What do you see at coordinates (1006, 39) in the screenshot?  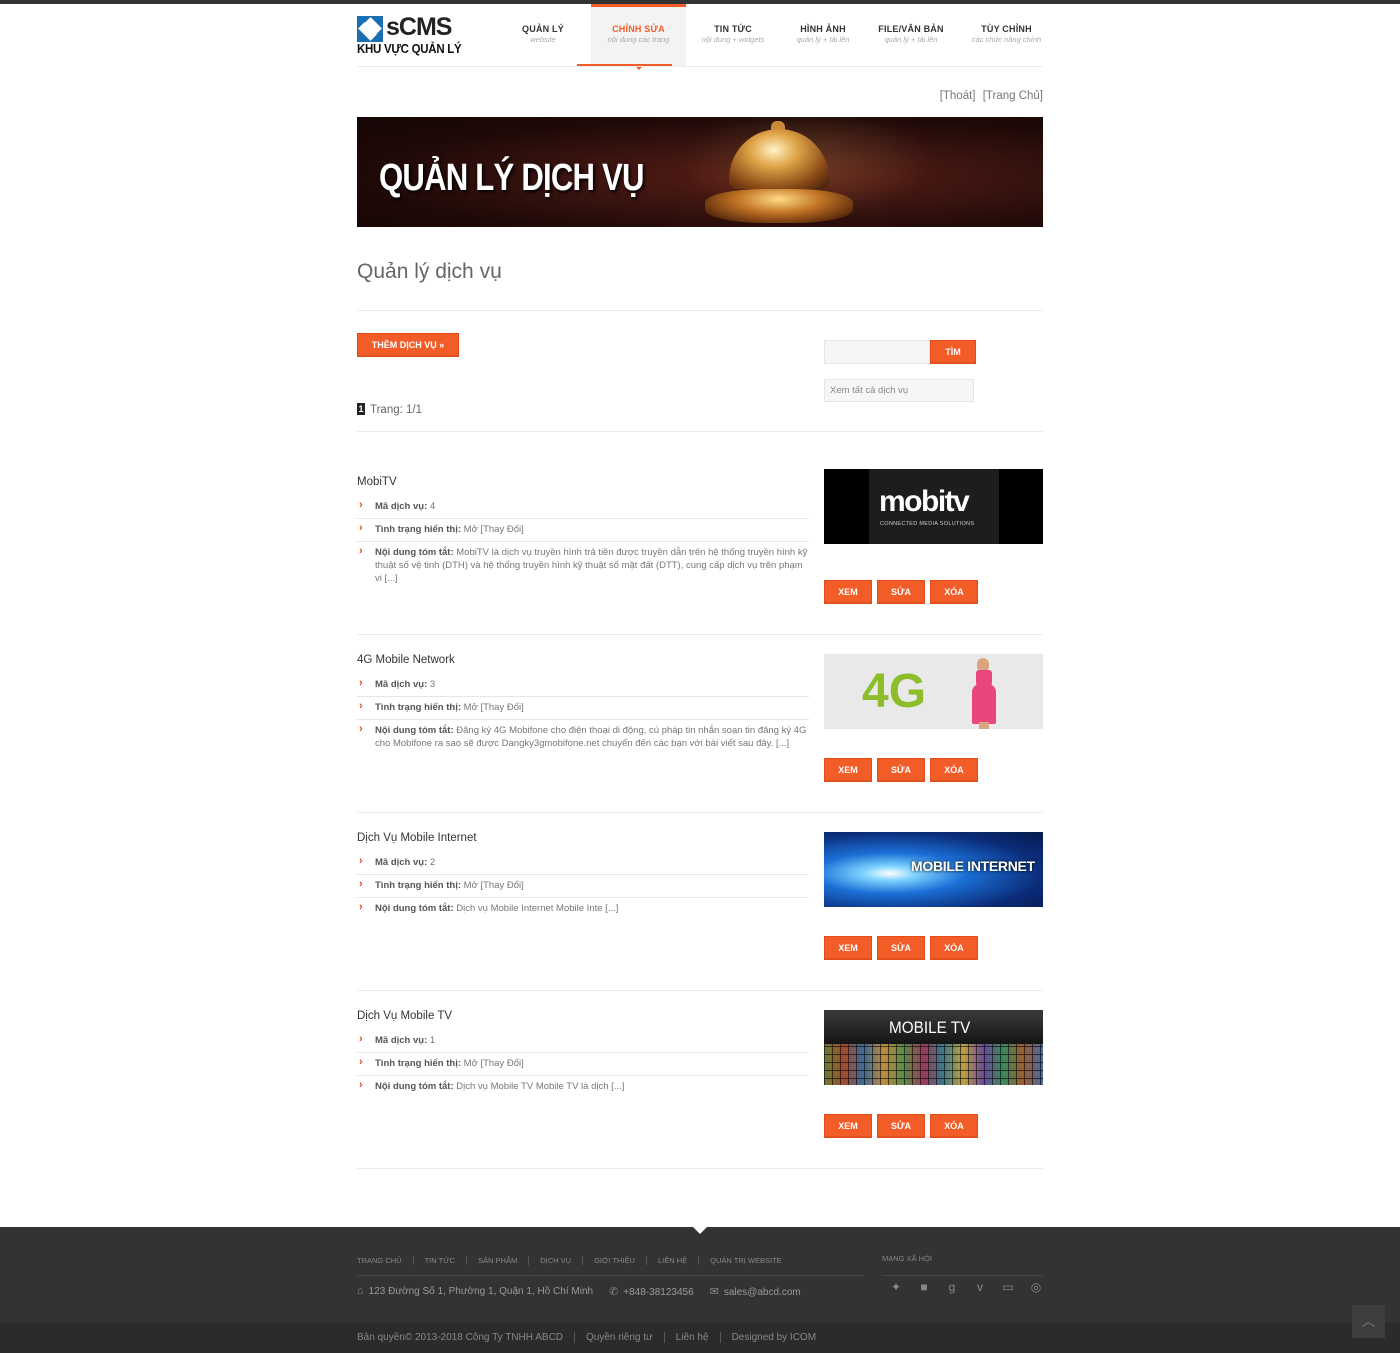 I see `nav-item-sub: các chức năng chính` at bounding box center [1006, 39].